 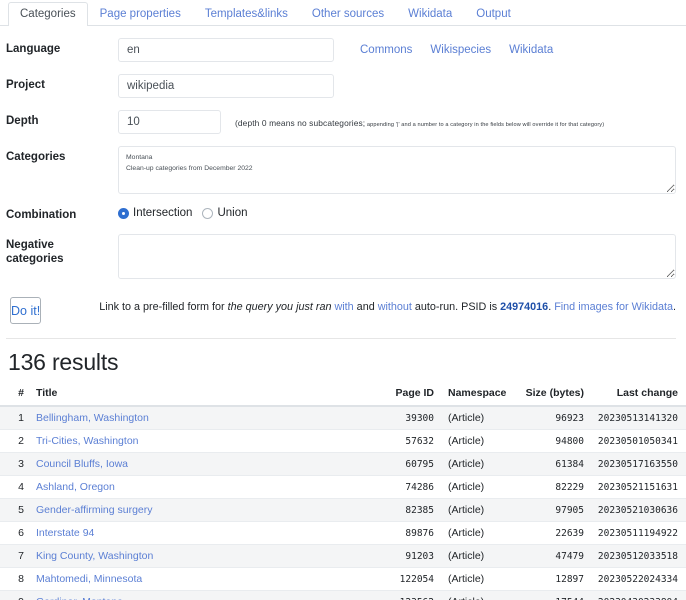 What do you see at coordinates (343, 307) in the screenshot?
I see `link-with-autorun: with` at bounding box center [343, 307].